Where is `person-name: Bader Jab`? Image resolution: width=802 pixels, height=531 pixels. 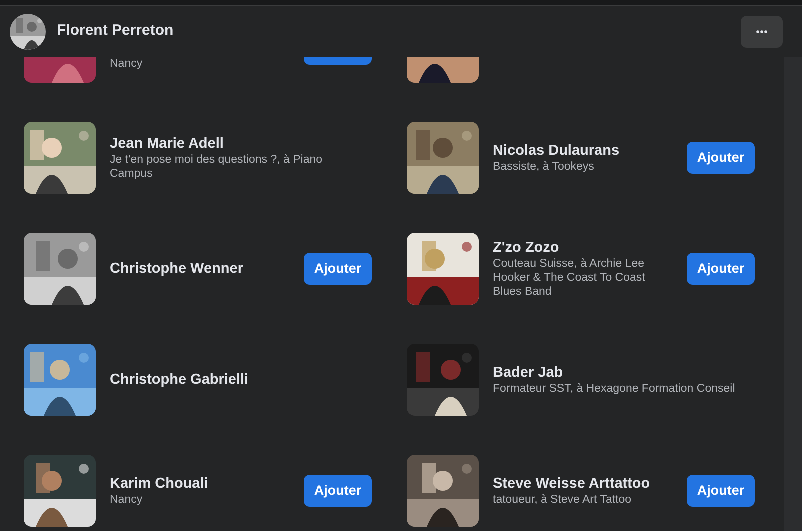
person-name: Bader Jab is located at coordinates (528, 373).